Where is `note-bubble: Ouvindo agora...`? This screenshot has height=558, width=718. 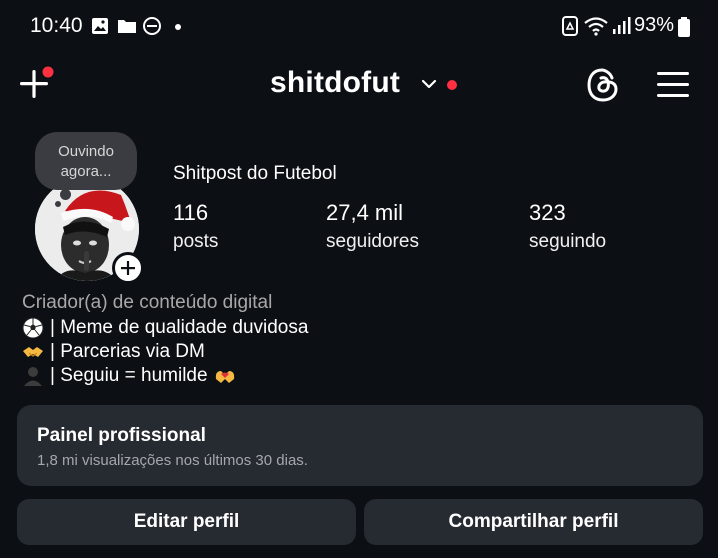
note-bubble: Ouvindo agora... is located at coordinates (86, 161).